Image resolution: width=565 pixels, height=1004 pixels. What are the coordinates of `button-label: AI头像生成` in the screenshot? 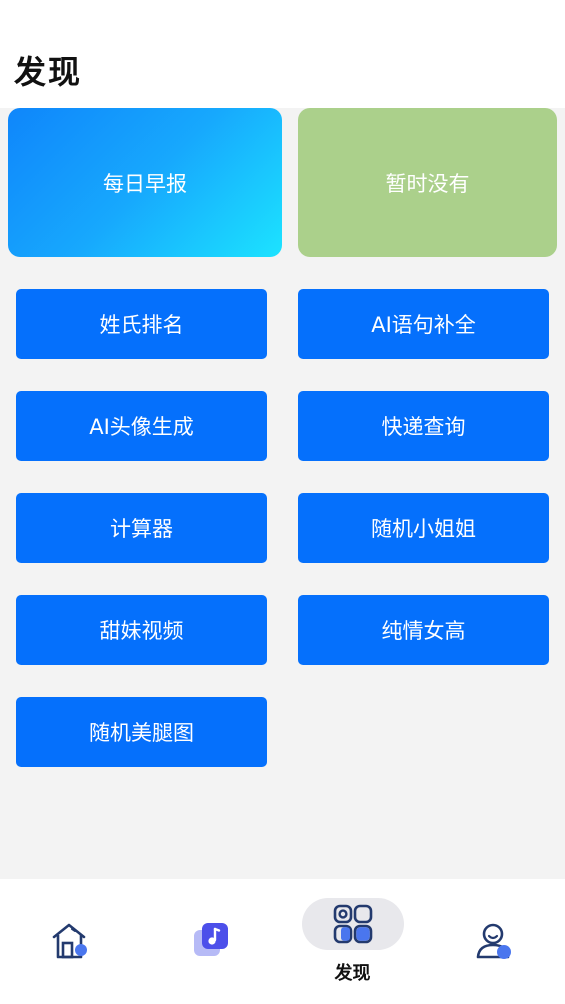 It's located at (141, 427).